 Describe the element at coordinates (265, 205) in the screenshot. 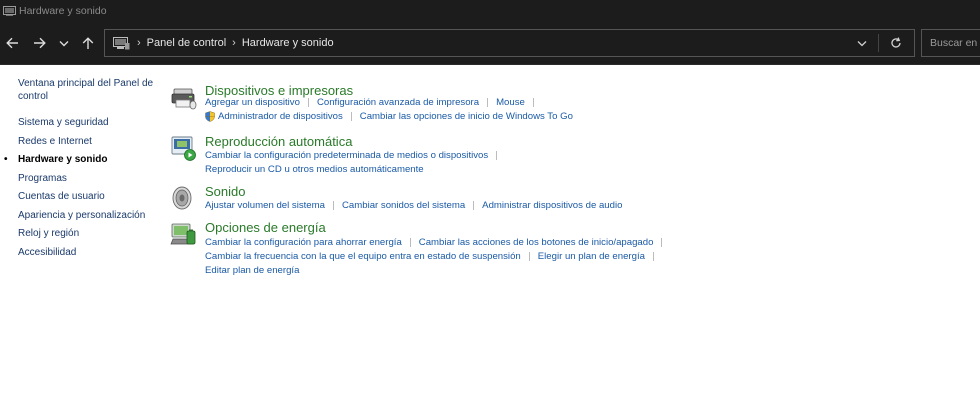

I see `adjust-system-volume-link: Ajustar volumen del sistema` at that location.